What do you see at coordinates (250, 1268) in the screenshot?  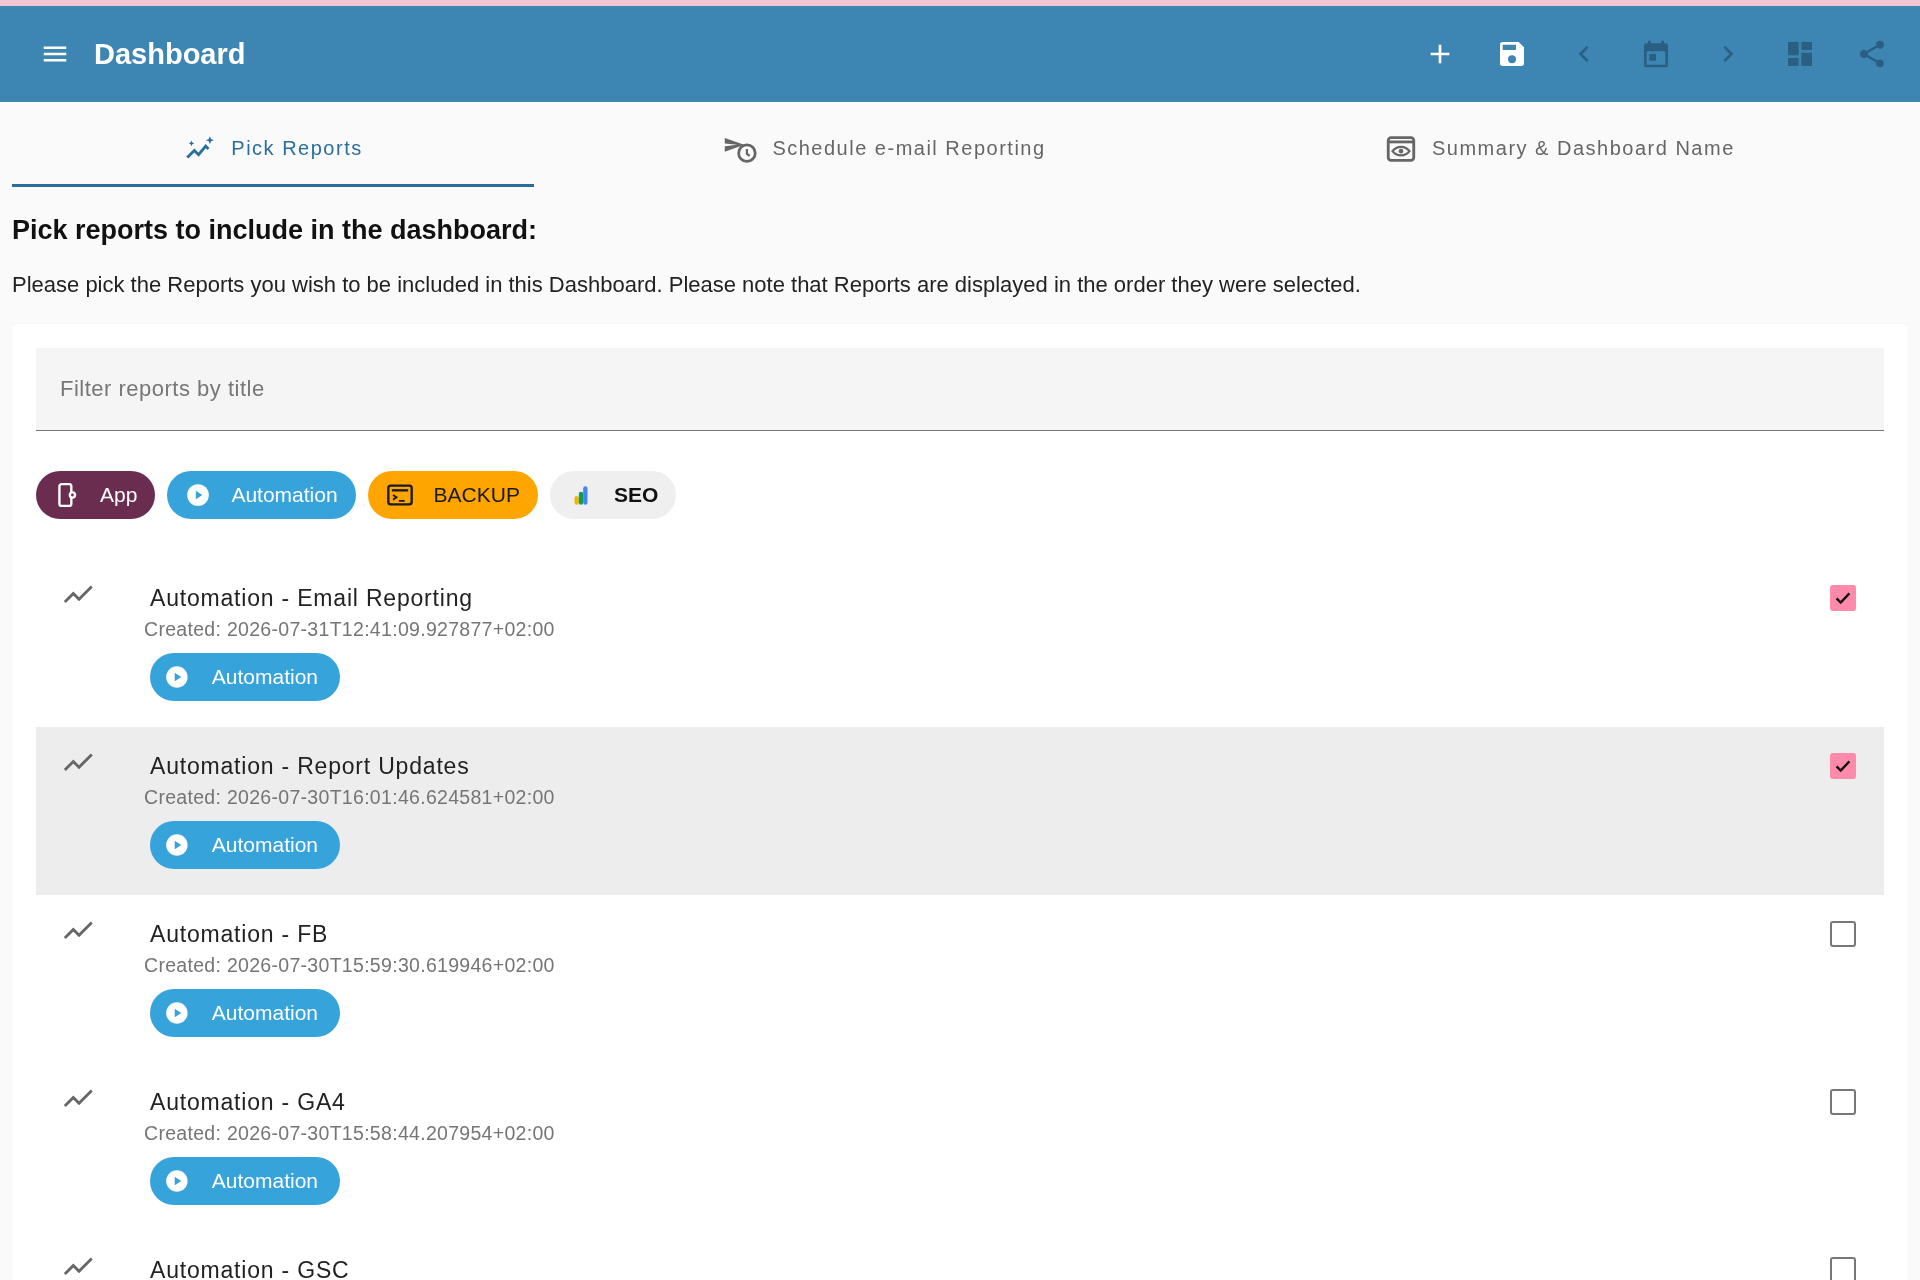 I see `report-title: Automation - GSC` at bounding box center [250, 1268].